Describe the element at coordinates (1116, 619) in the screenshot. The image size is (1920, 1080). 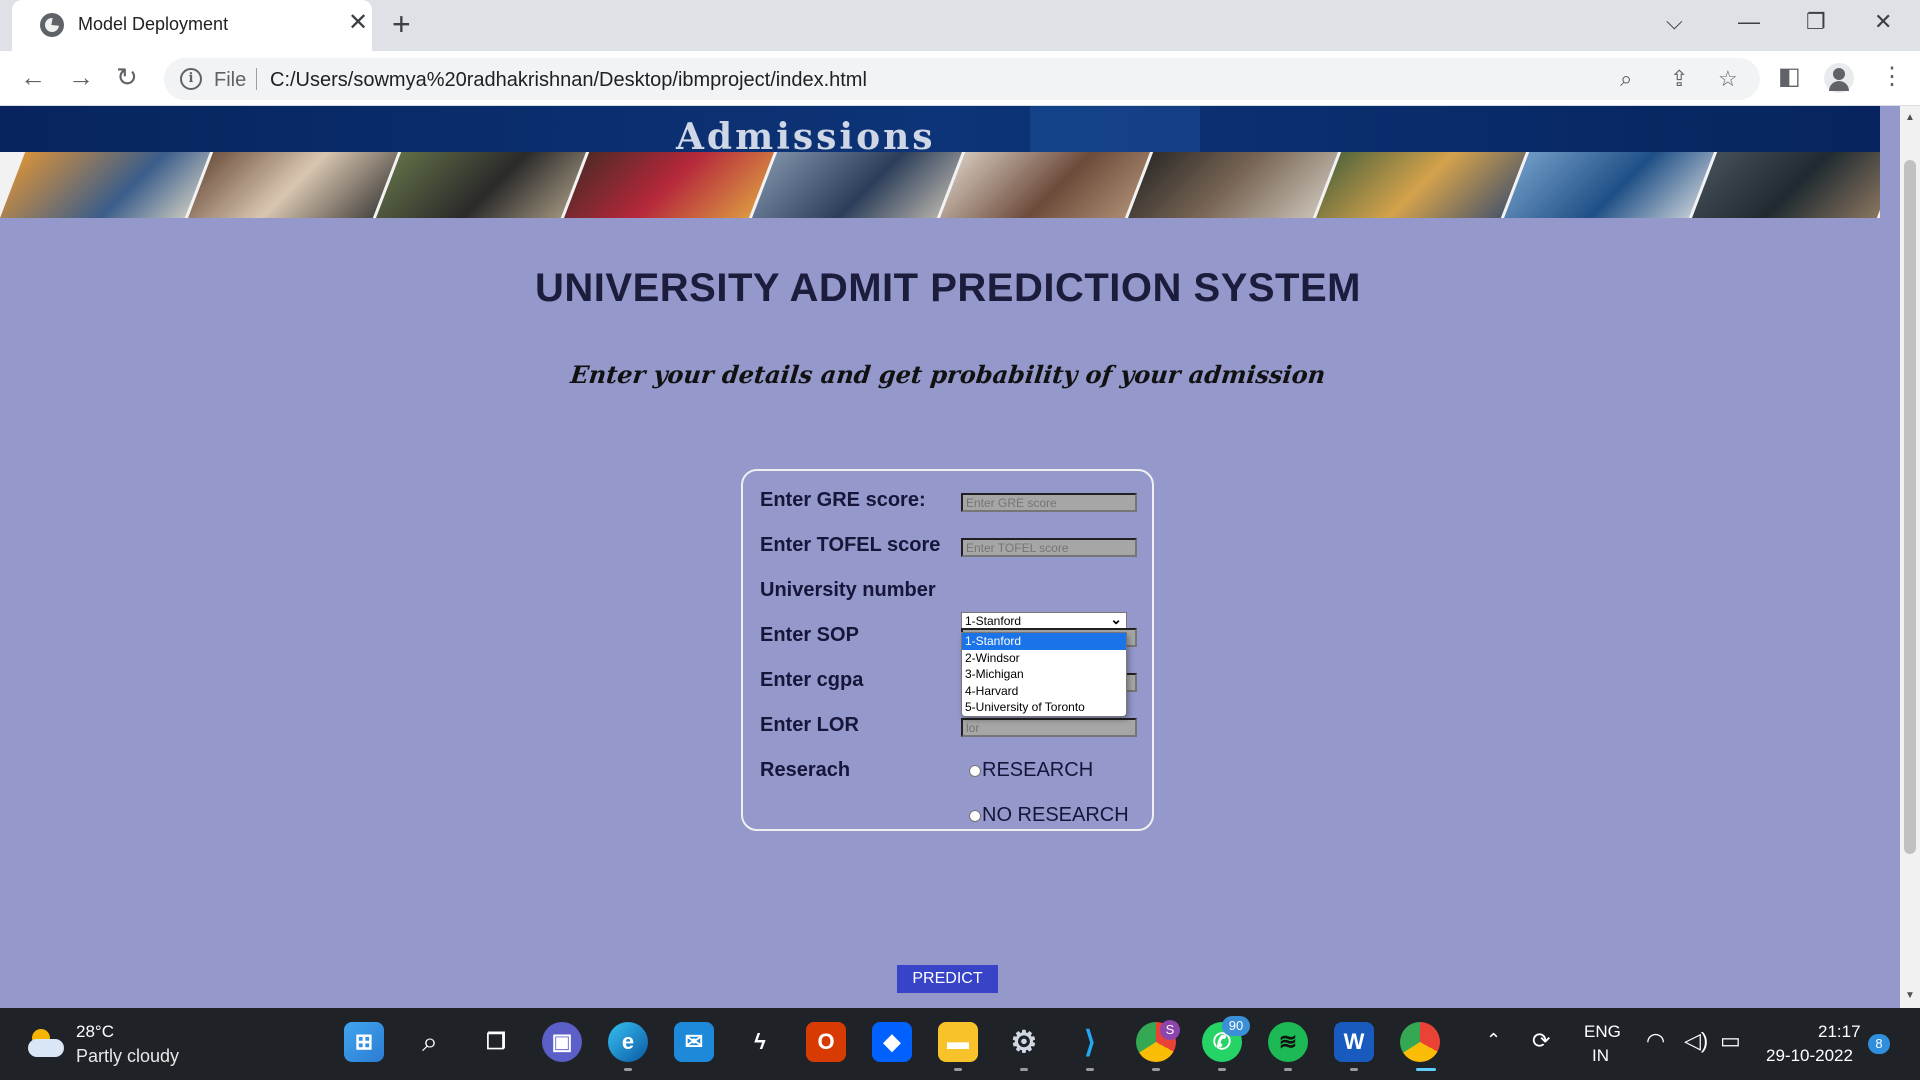
I see `chevron-down-icon: ⌄` at that location.